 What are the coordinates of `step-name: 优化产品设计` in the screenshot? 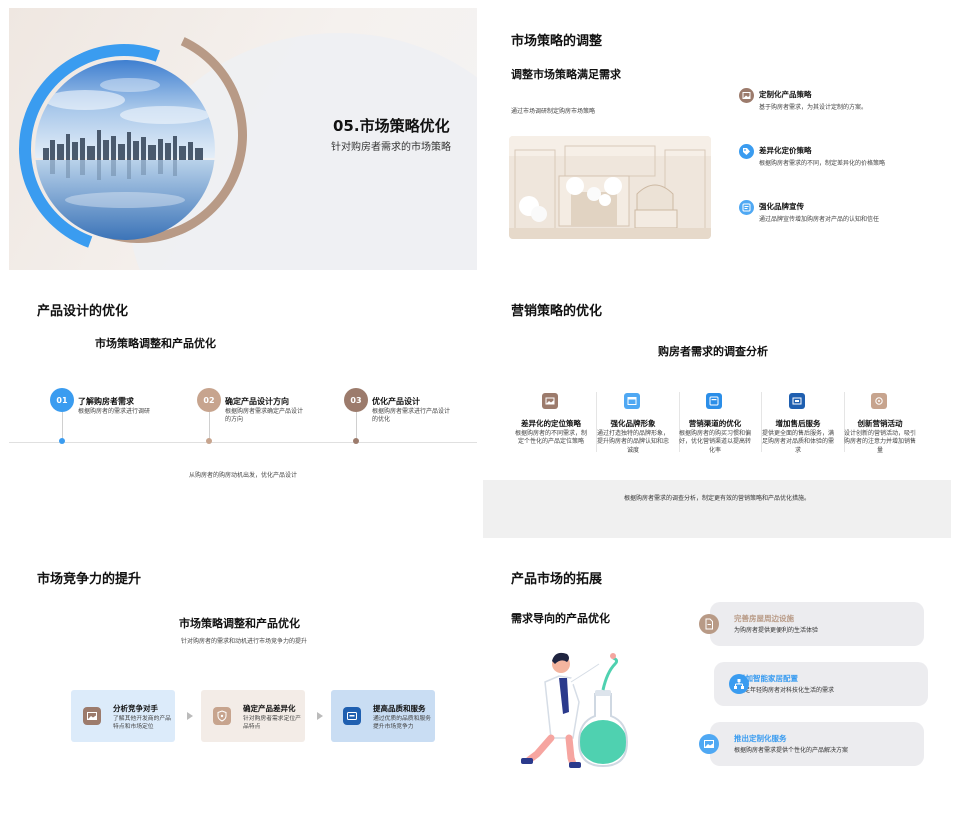 It's located at (396, 401).